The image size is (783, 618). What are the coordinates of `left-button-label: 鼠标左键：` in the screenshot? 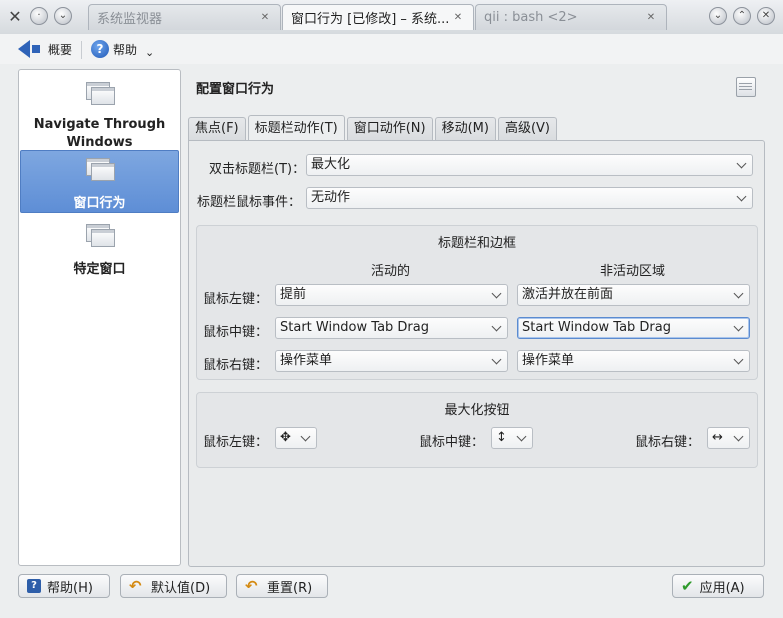 It's located at (236, 299).